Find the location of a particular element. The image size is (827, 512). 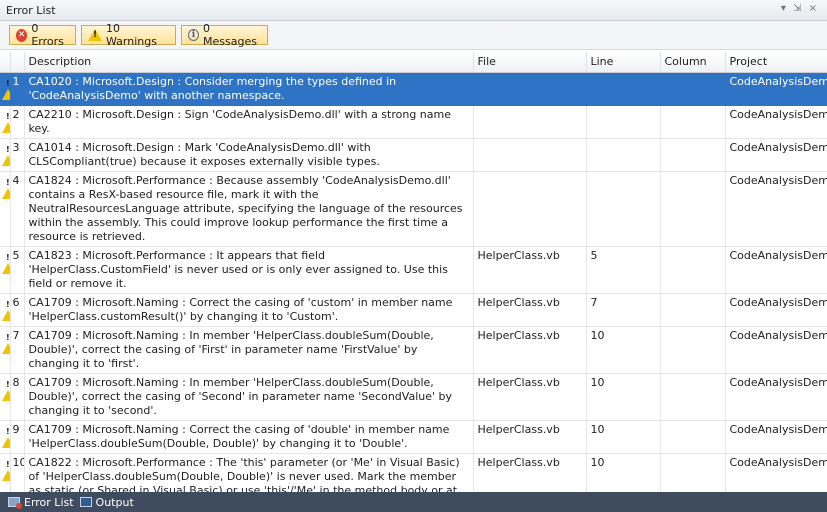

output-icon is located at coordinates (85, 502).